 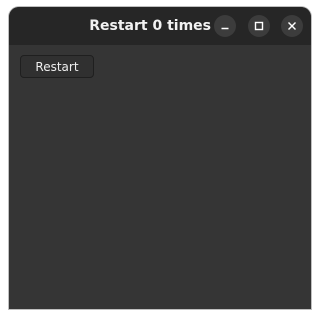 I want to click on close-icon, so click(x=292, y=26).